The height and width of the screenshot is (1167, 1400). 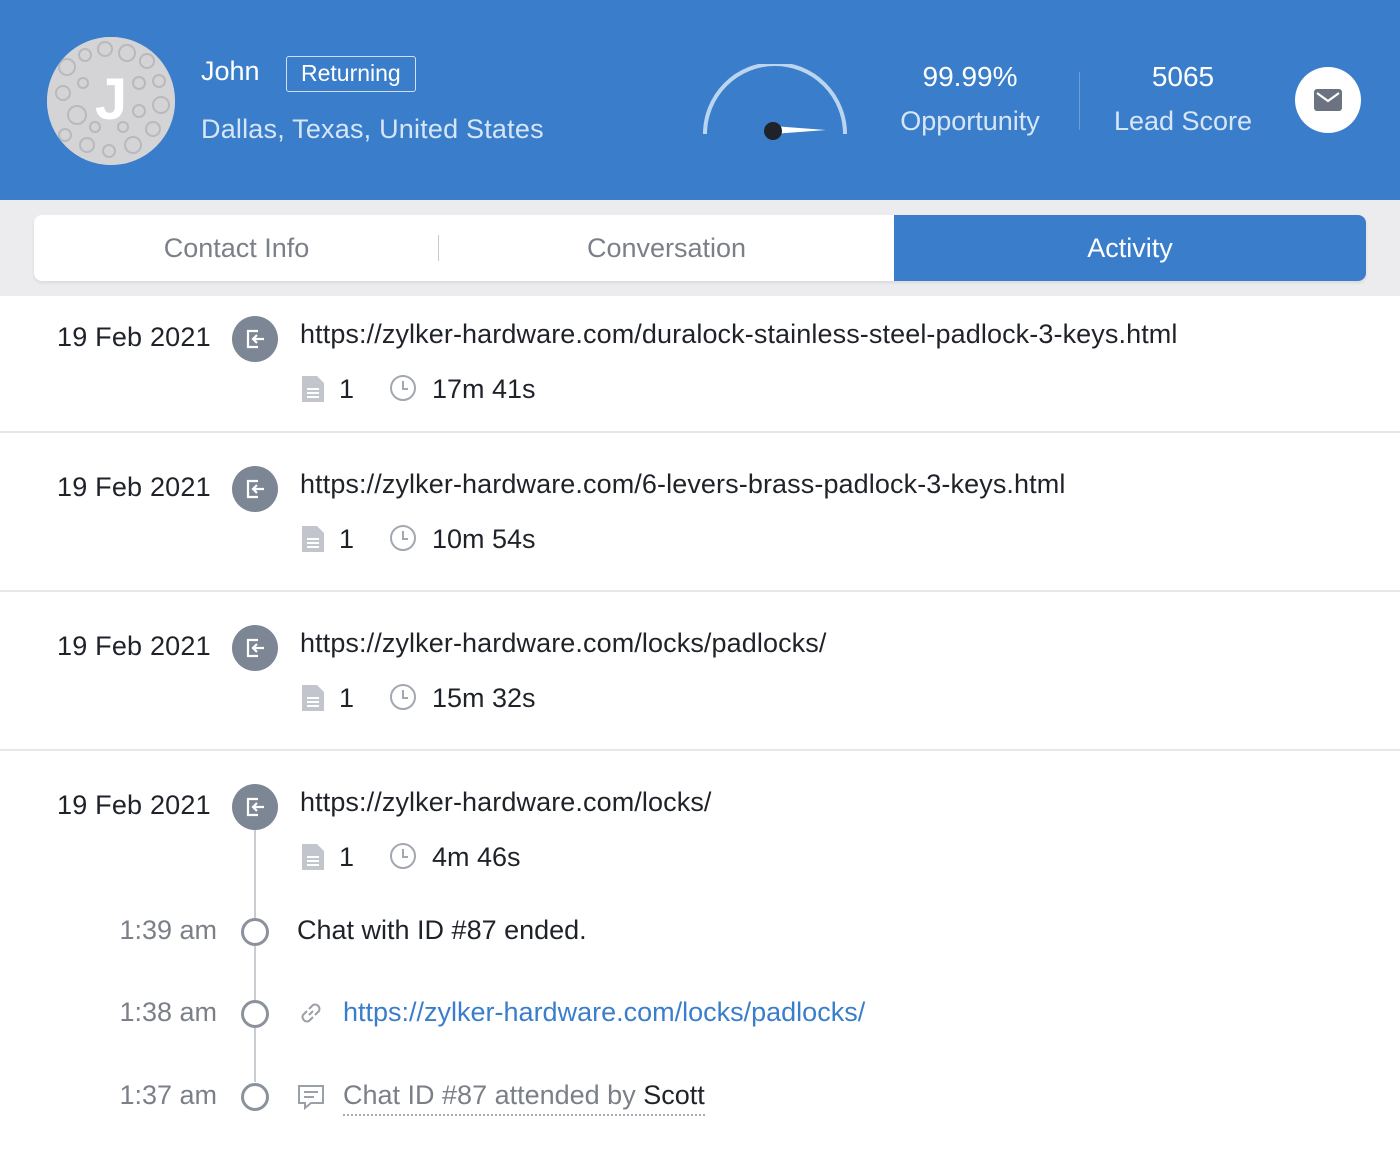 I want to click on tab-conversation: Conversation, so click(x=666, y=248).